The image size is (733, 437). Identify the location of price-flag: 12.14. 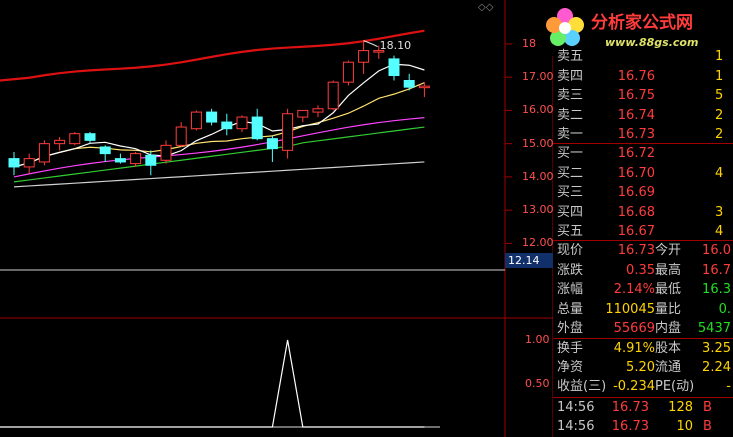
(529, 260).